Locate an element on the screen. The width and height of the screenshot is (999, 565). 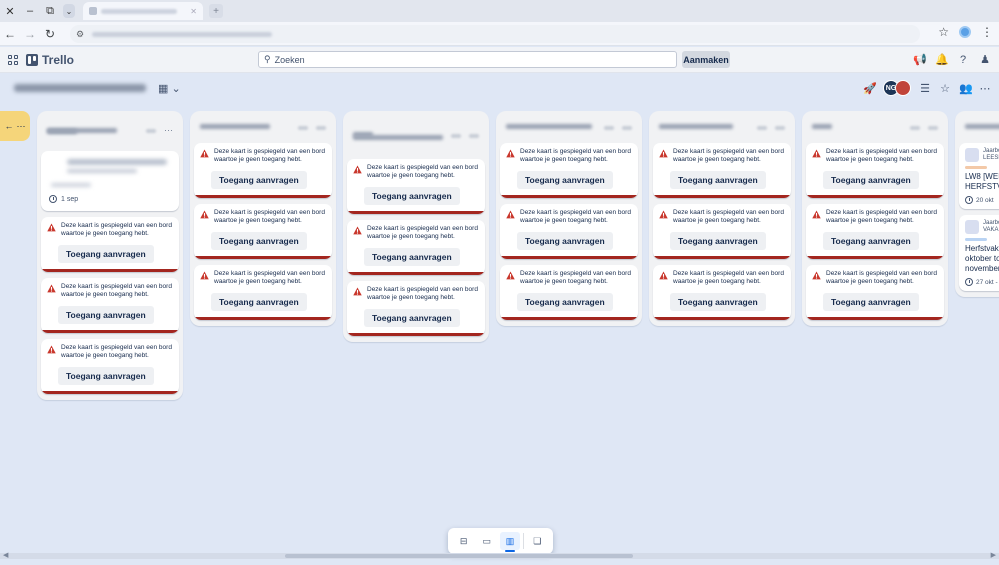
card-thumbnail is located at coordinates (972, 155).